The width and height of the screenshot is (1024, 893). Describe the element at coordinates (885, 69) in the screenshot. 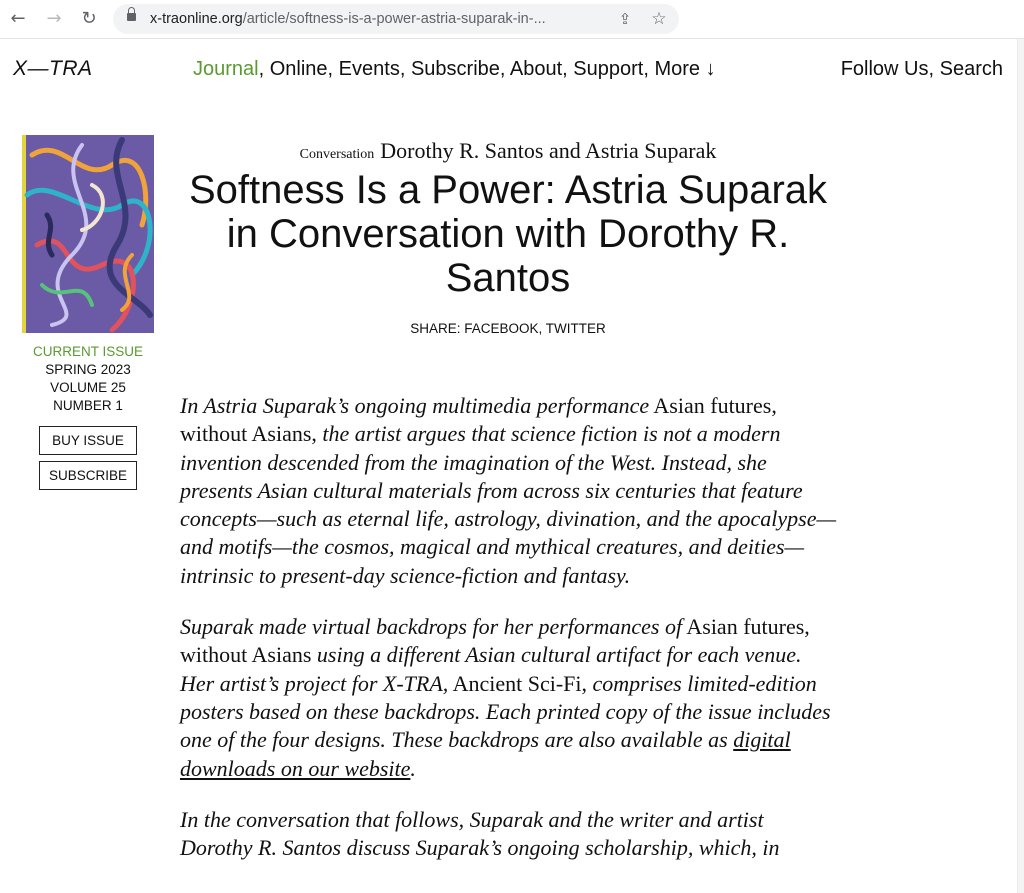

I see `nav-follow-us: Follow Us` at that location.